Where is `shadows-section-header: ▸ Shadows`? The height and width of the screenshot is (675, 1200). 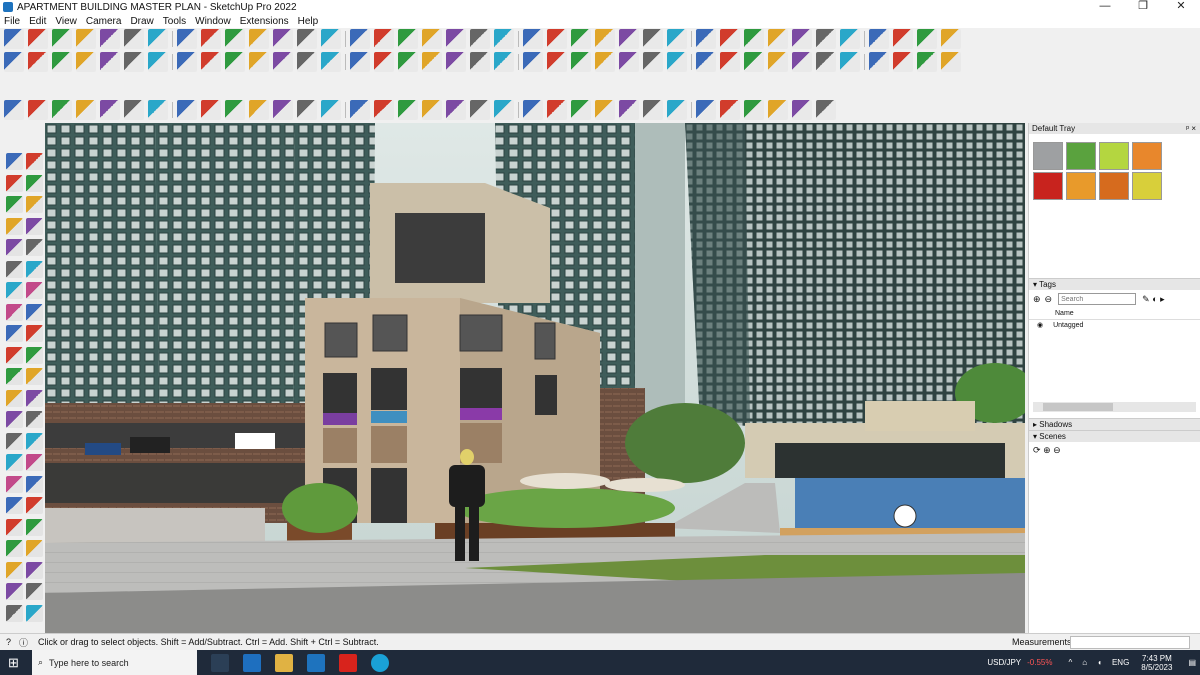
shadows-section-header: ▸ Shadows is located at coordinates (1114, 424).